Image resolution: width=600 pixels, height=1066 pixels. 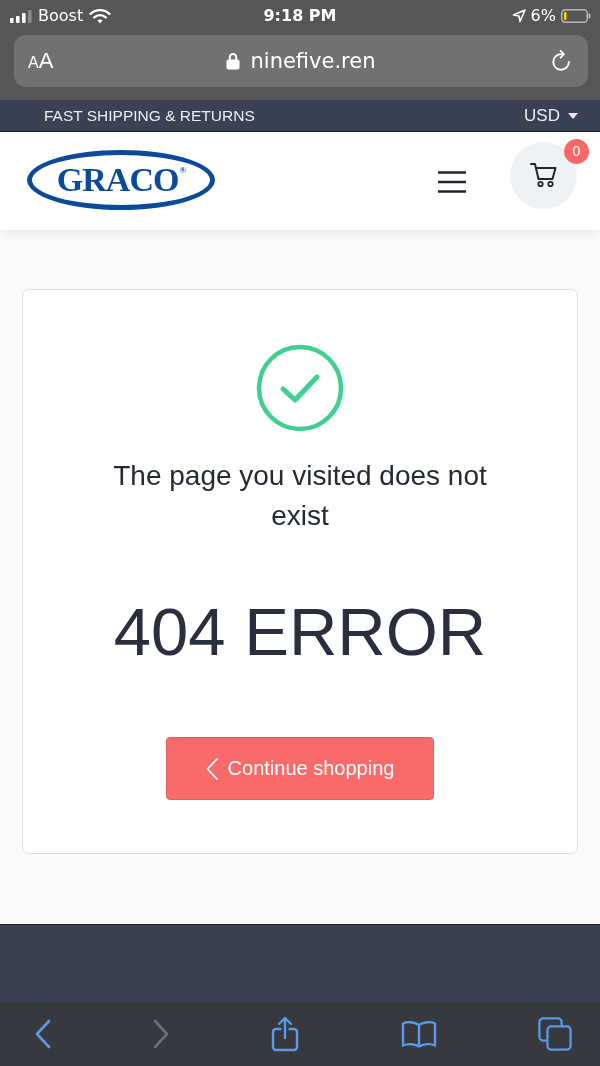 I want to click on url-text: ninefive.ren, so click(x=313, y=61).